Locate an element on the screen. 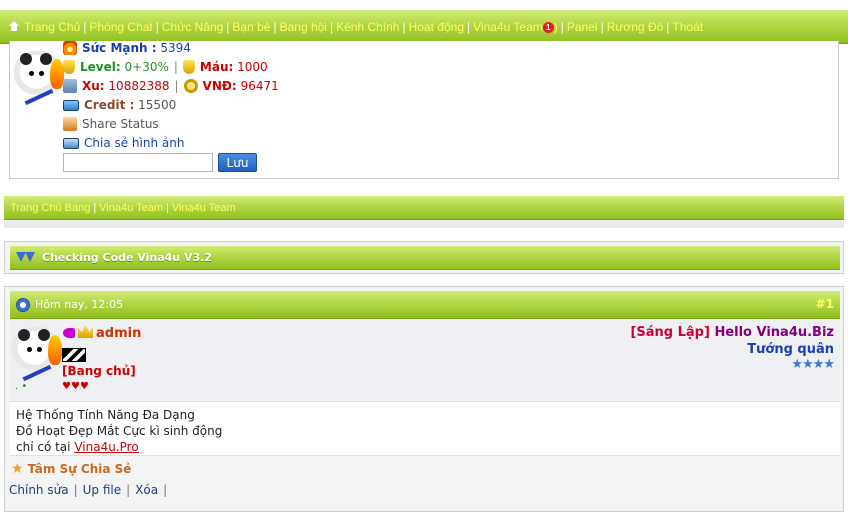 This screenshot has width=848, height=516. topic-header: Checking Code Vina4u V3.2 is located at coordinates (425, 258).